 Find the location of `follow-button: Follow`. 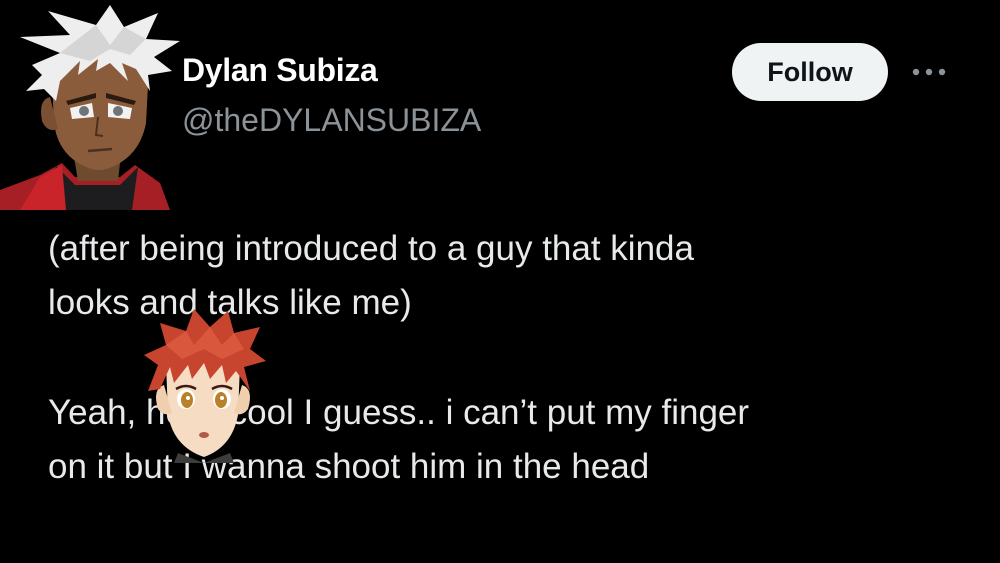

follow-button: Follow is located at coordinates (810, 72).